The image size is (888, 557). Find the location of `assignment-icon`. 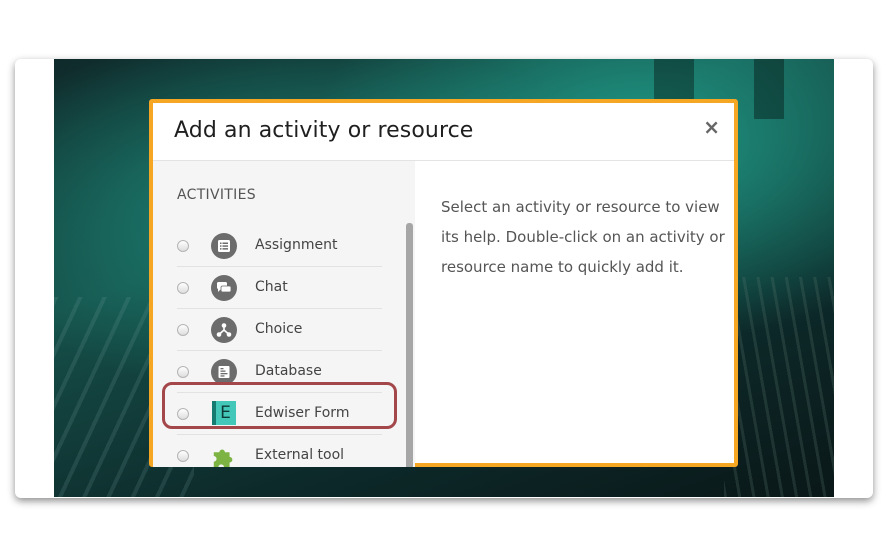

assignment-icon is located at coordinates (224, 246).